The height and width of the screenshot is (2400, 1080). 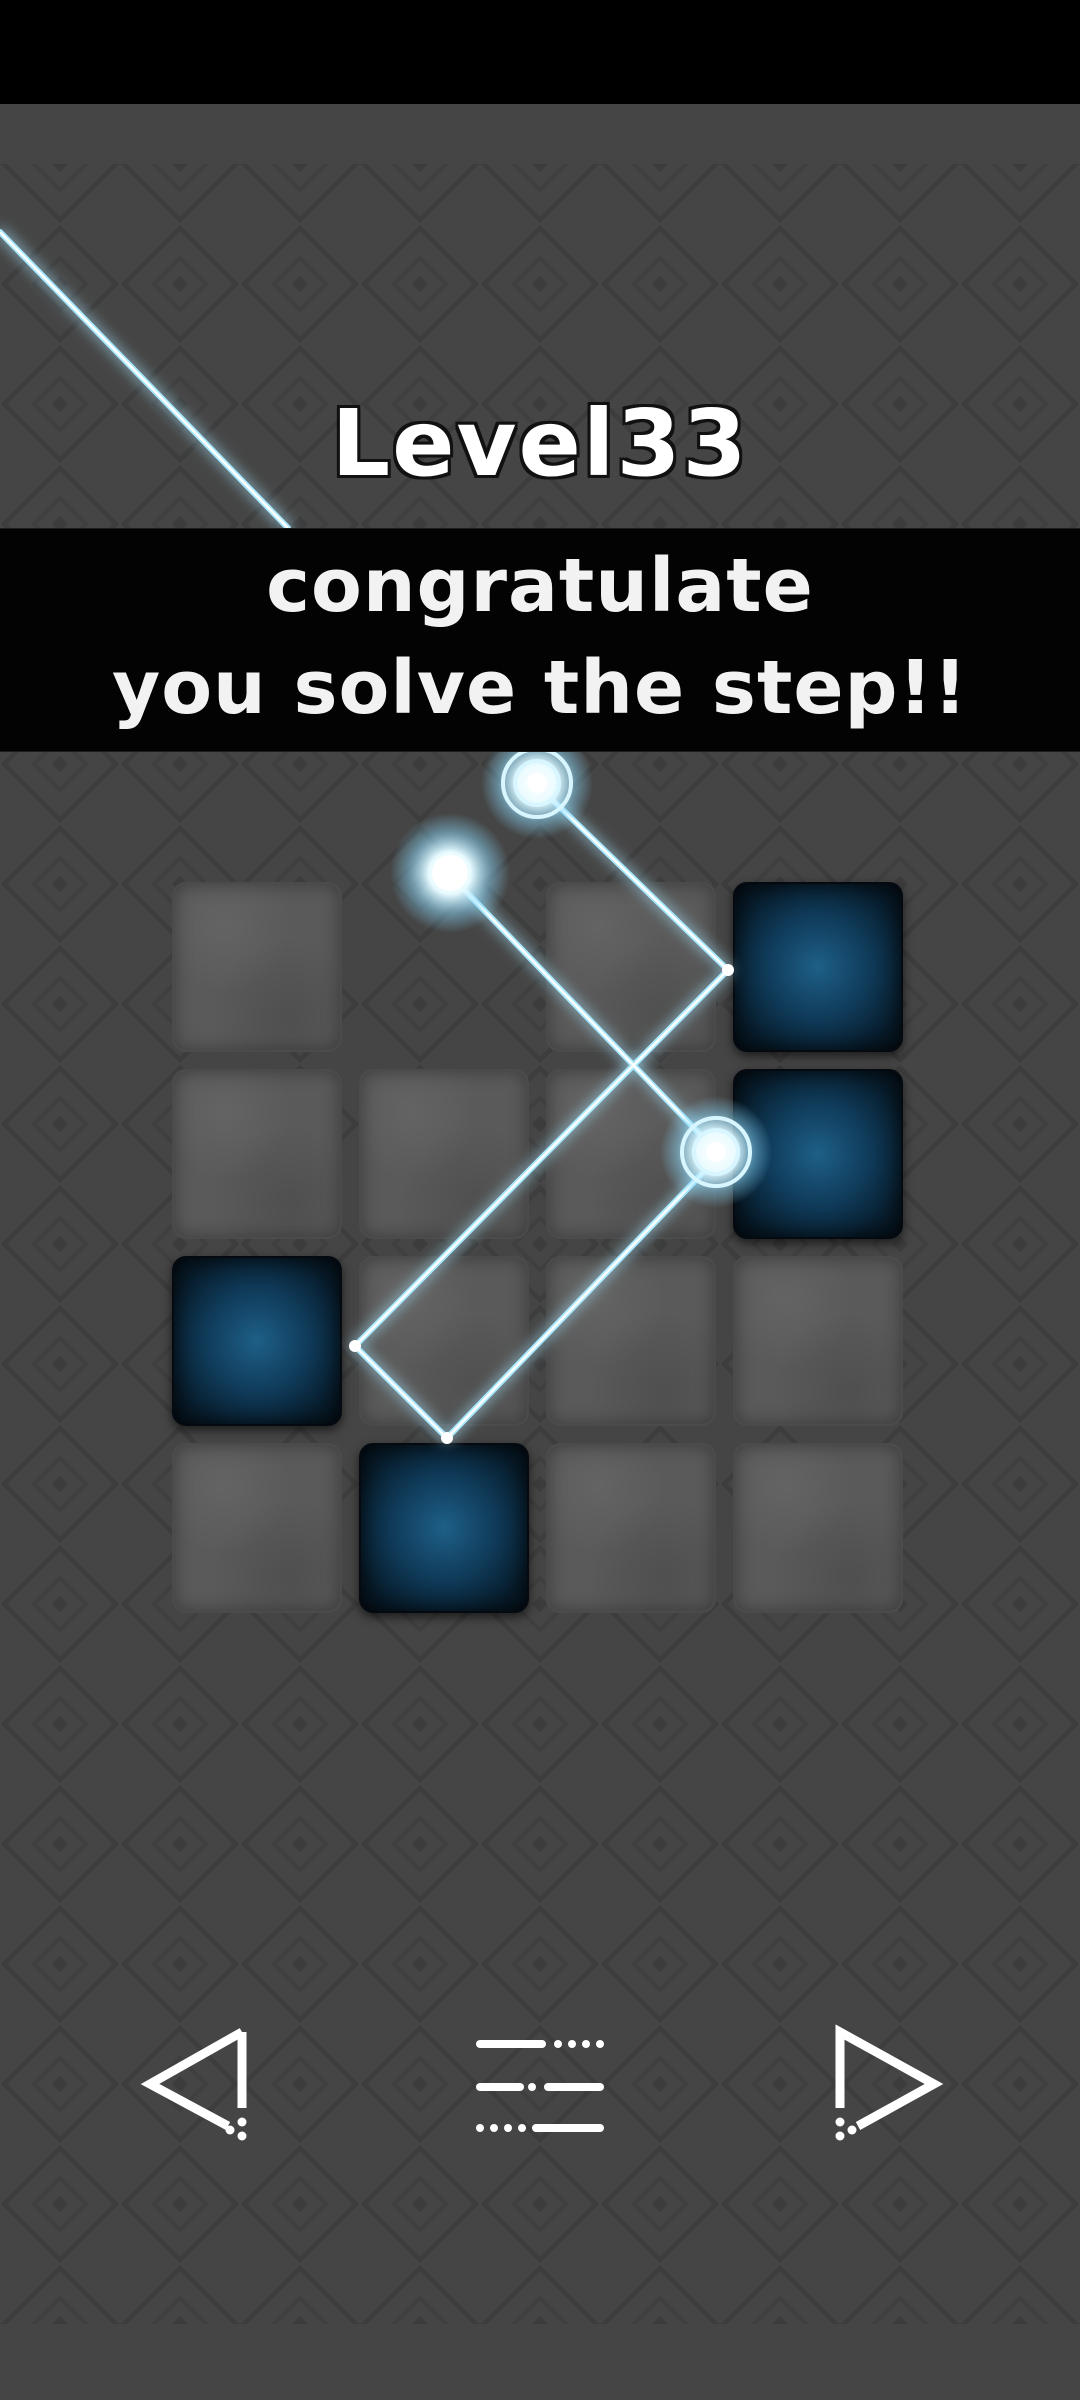 I want to click on previous-level-button, so click(x=196, y=2085).